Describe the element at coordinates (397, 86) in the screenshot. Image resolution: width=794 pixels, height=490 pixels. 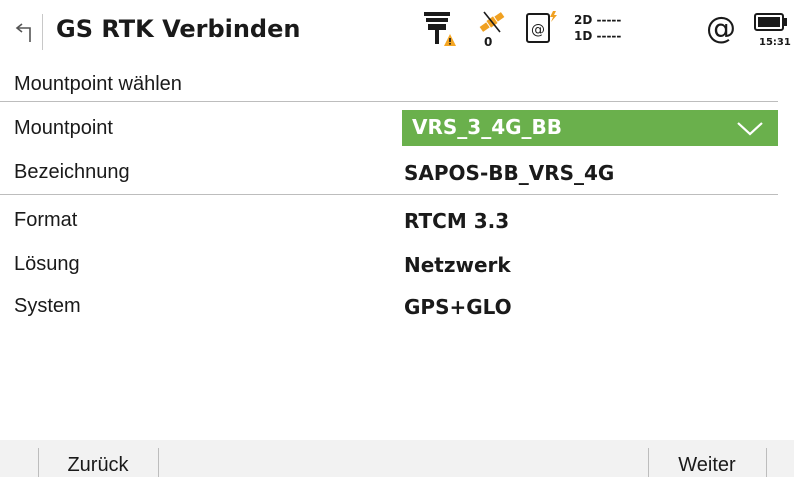
I see `section-heading-row: Mountpoint wählen` at that location.